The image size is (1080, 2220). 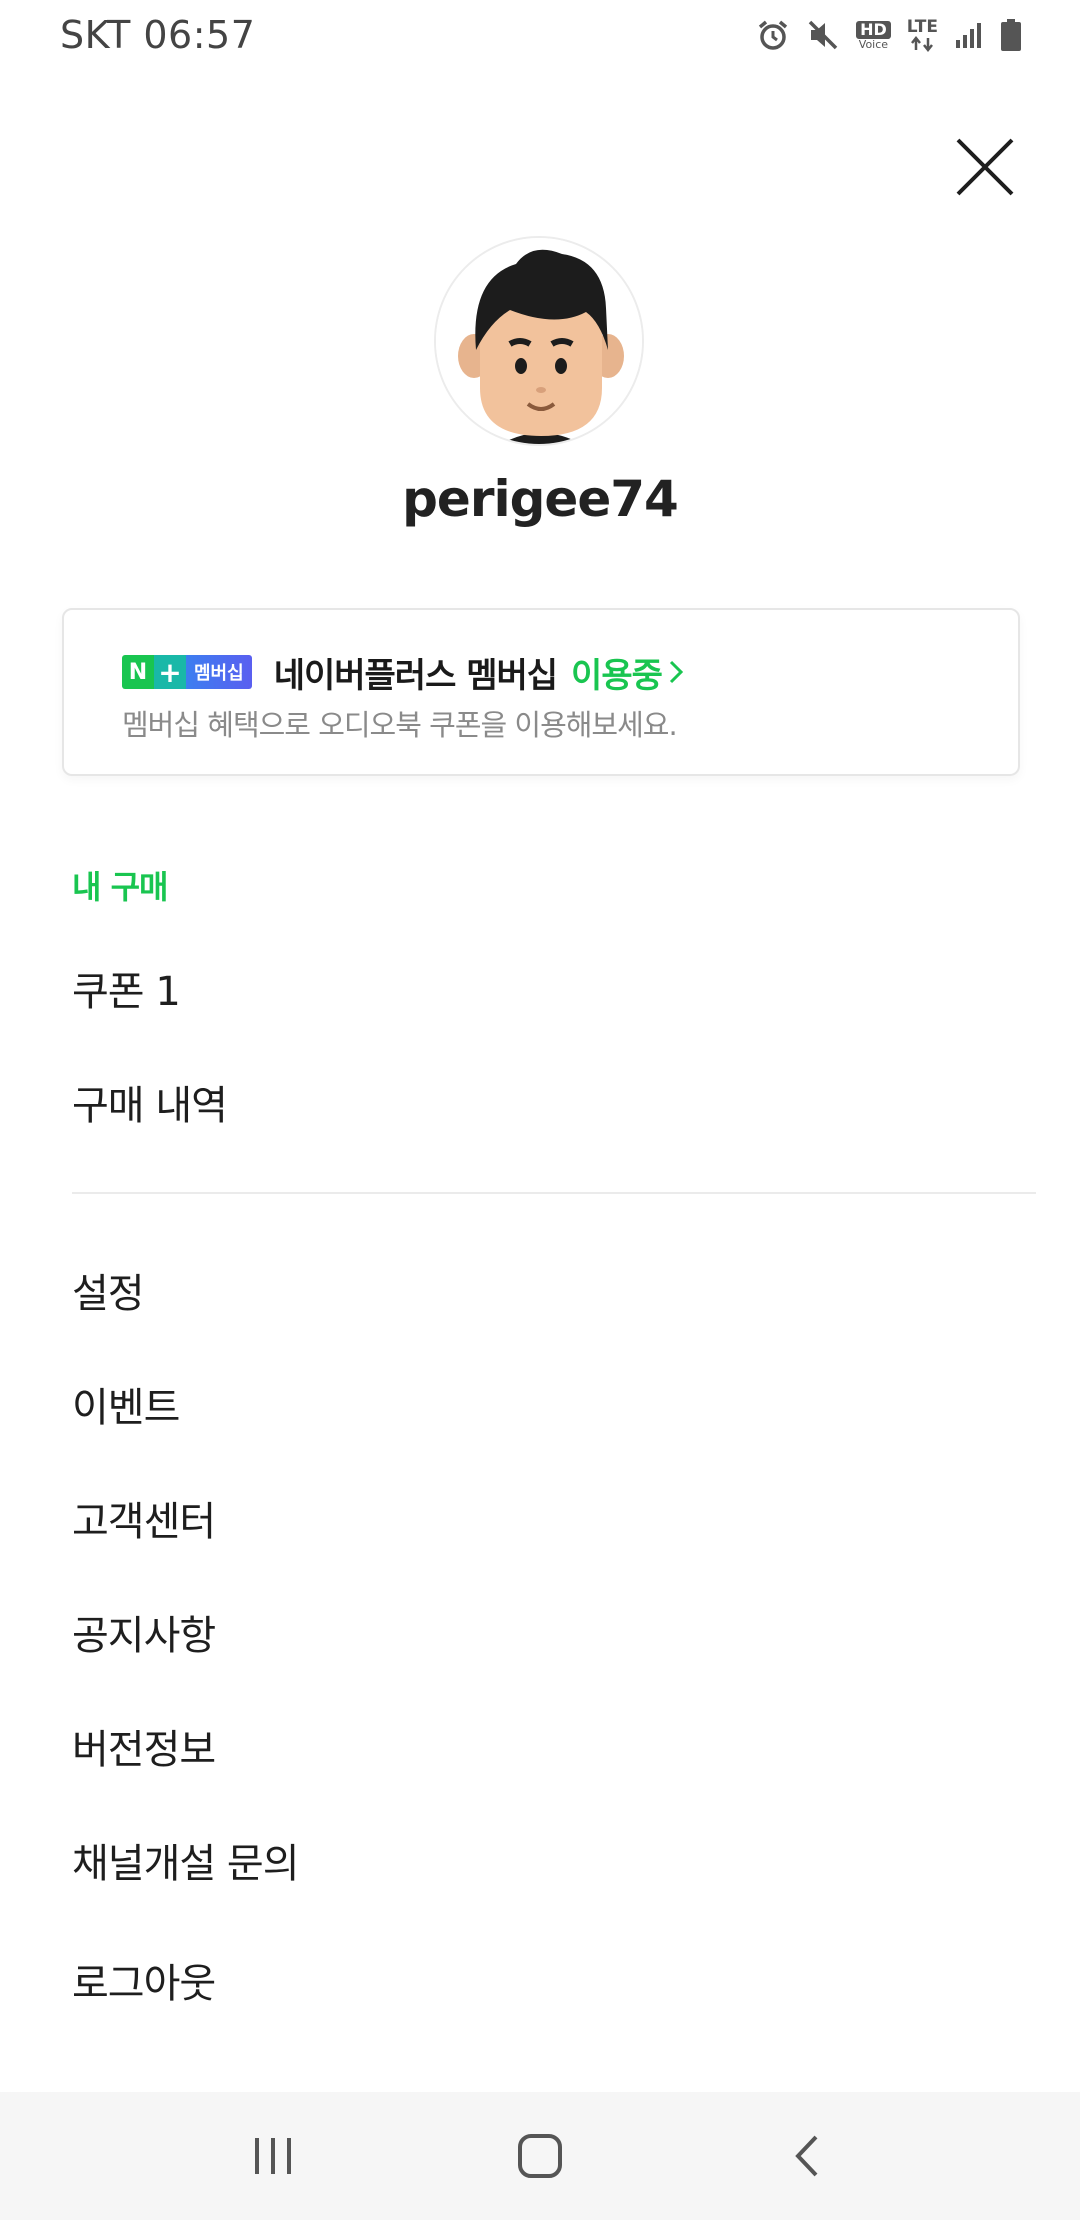 What do you see at coordinates (150, 1102) in the screenshot?
I see `purchase-history-item: 구매 내역` at bounding box center [150, 1102].